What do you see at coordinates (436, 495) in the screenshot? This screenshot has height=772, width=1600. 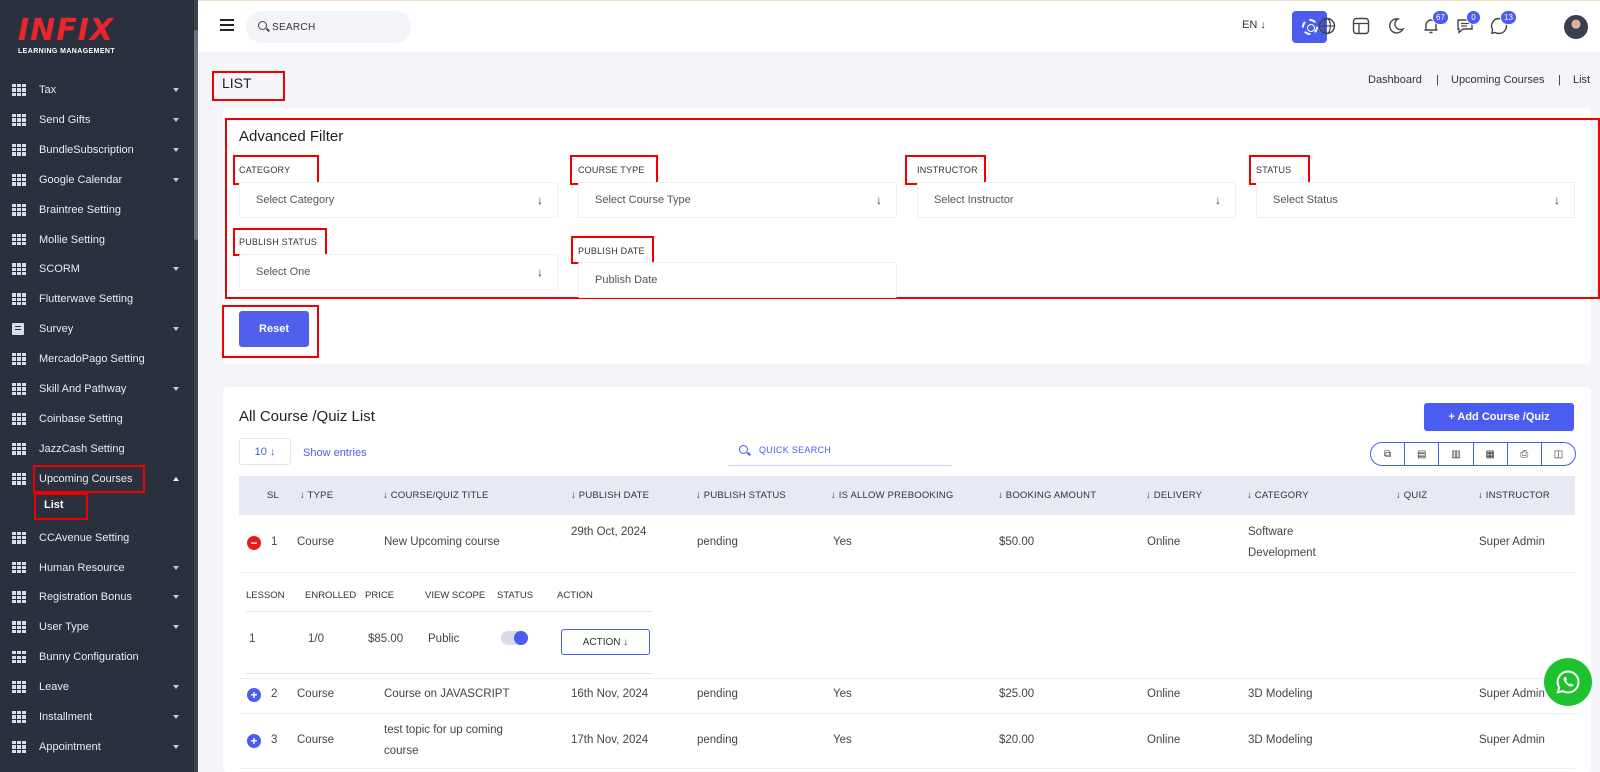 I see `th-title: ↓ COURSE/QUIZ TITLE` at bounding box center [436, 495].